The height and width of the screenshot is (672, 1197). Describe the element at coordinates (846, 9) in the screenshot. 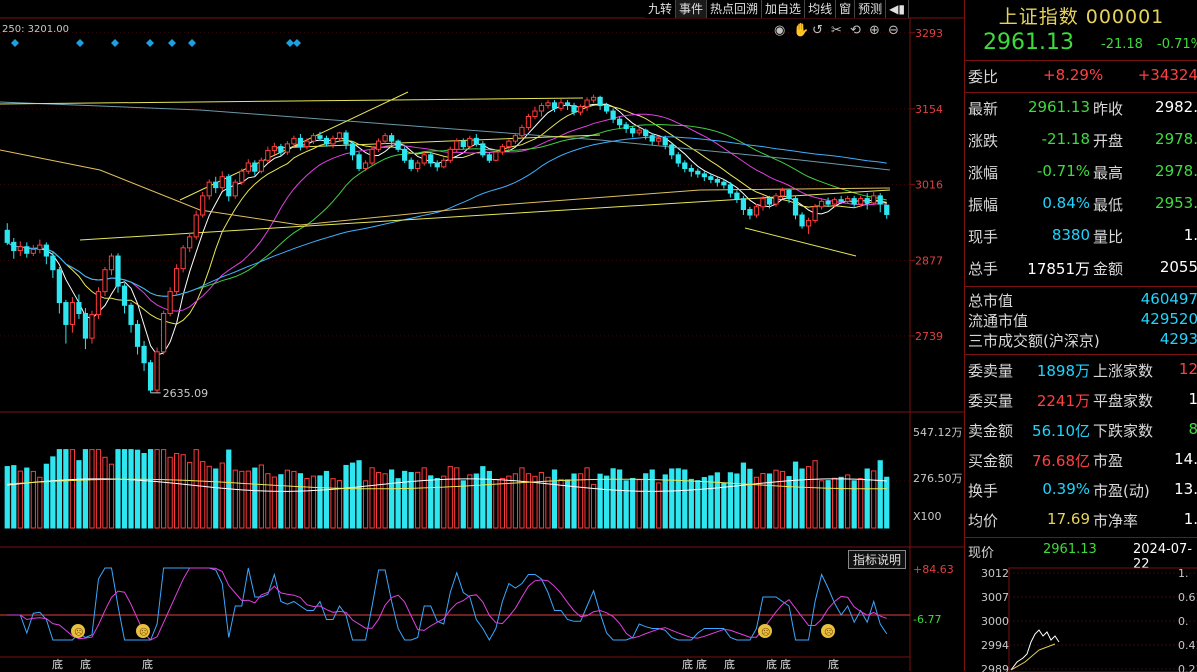

I see `tb-window-button: 窗` at that location.